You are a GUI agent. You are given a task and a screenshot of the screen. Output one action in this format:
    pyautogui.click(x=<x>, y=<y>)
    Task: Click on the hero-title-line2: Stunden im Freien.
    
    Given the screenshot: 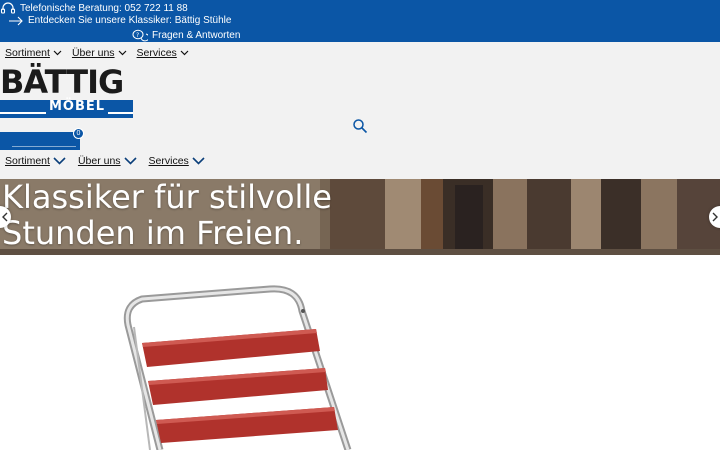 What is the action you would take?
    pyautogui.click(x=153, y=233)
    